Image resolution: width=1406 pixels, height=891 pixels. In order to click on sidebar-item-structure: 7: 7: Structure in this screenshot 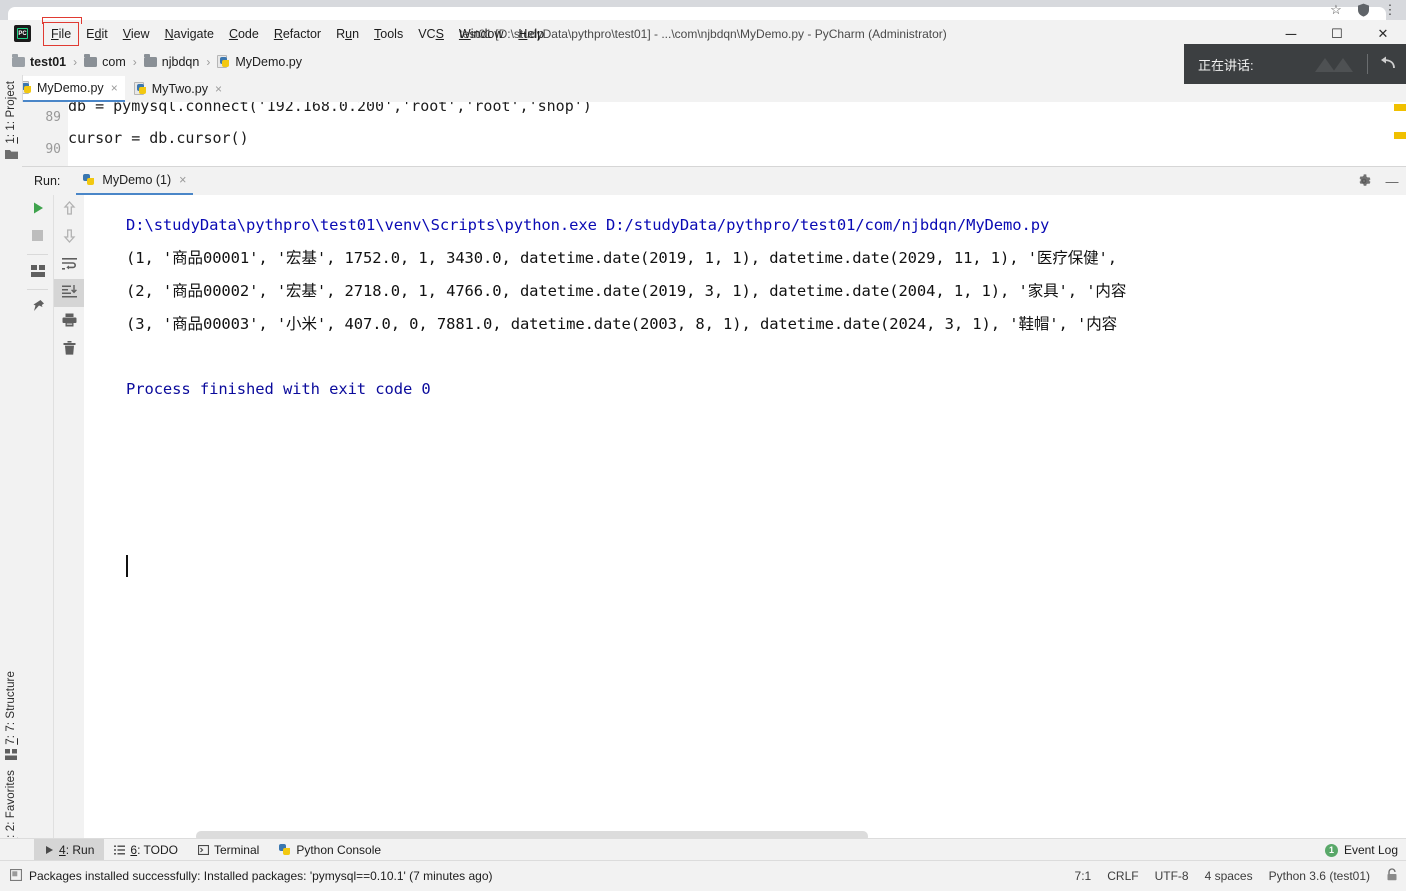, I will do `click(11, 717)`.